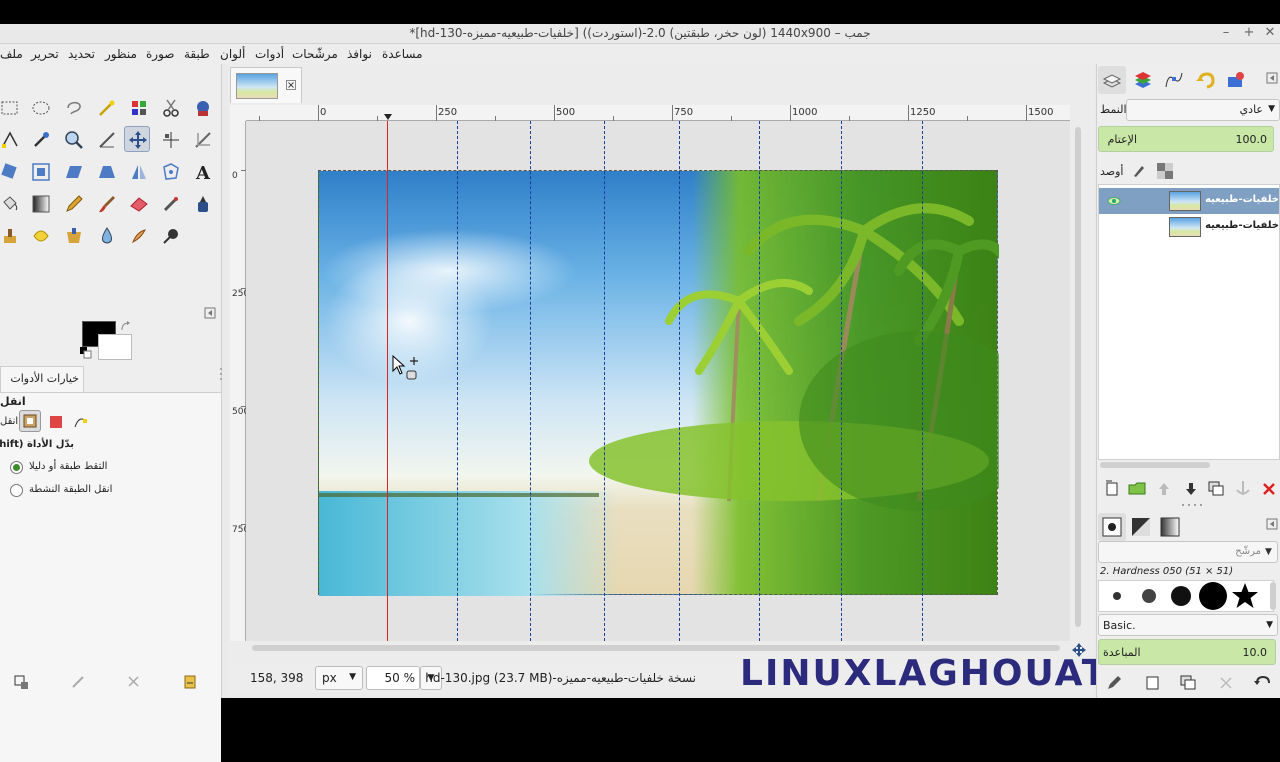  I want to click on reset-tool-options-icon, so click(190, 682).